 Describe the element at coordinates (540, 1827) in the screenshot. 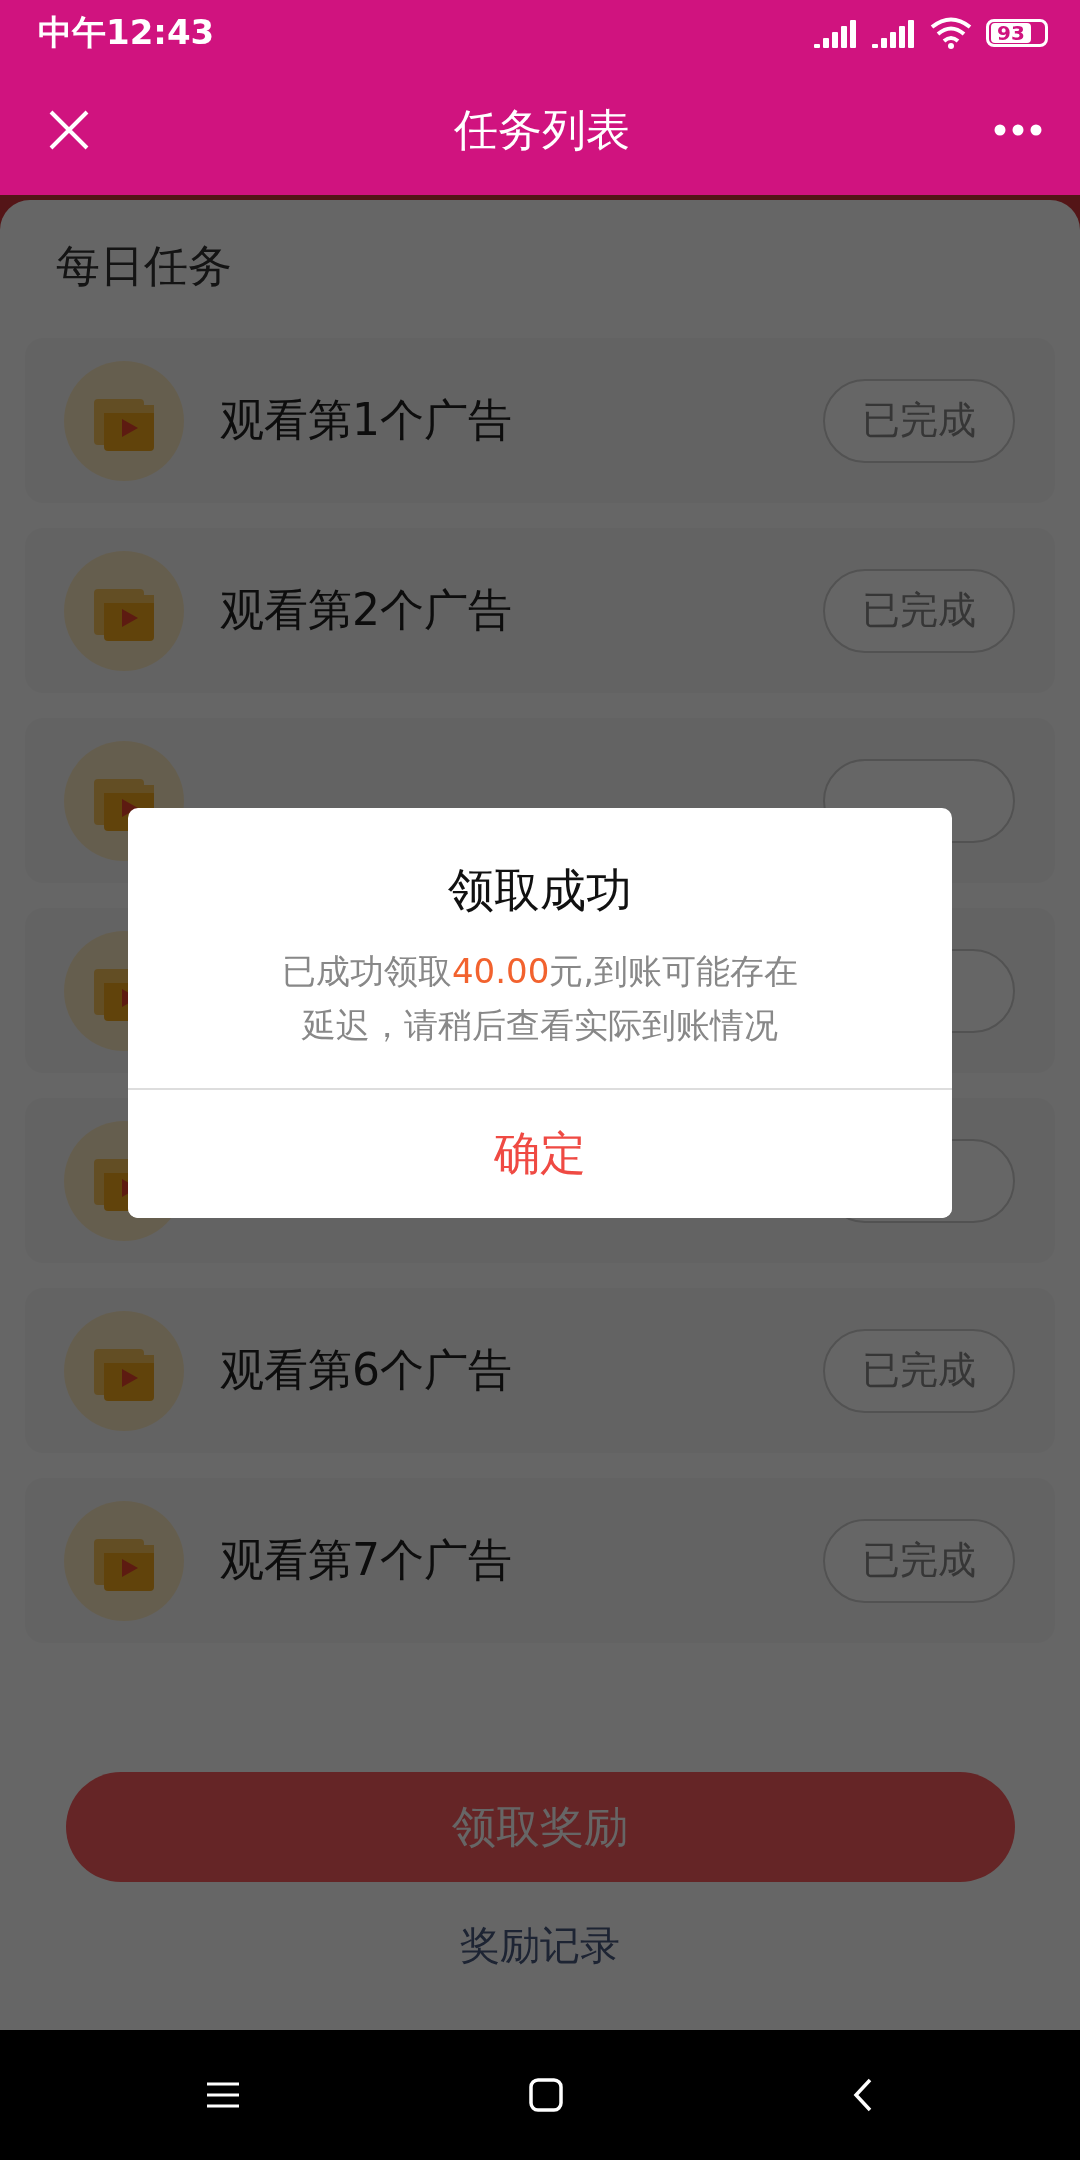

I see `claim-reward-button: 领取奖励` at that location.